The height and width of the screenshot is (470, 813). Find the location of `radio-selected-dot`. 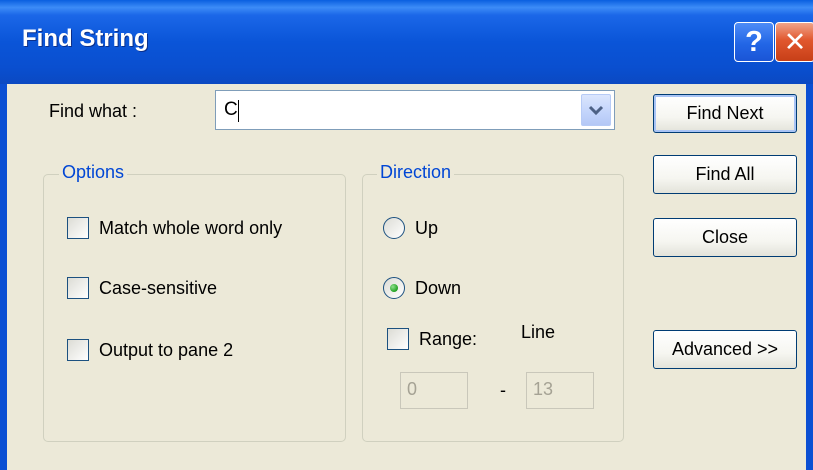

radio-selected-dot is located at coordinates (394, 288).